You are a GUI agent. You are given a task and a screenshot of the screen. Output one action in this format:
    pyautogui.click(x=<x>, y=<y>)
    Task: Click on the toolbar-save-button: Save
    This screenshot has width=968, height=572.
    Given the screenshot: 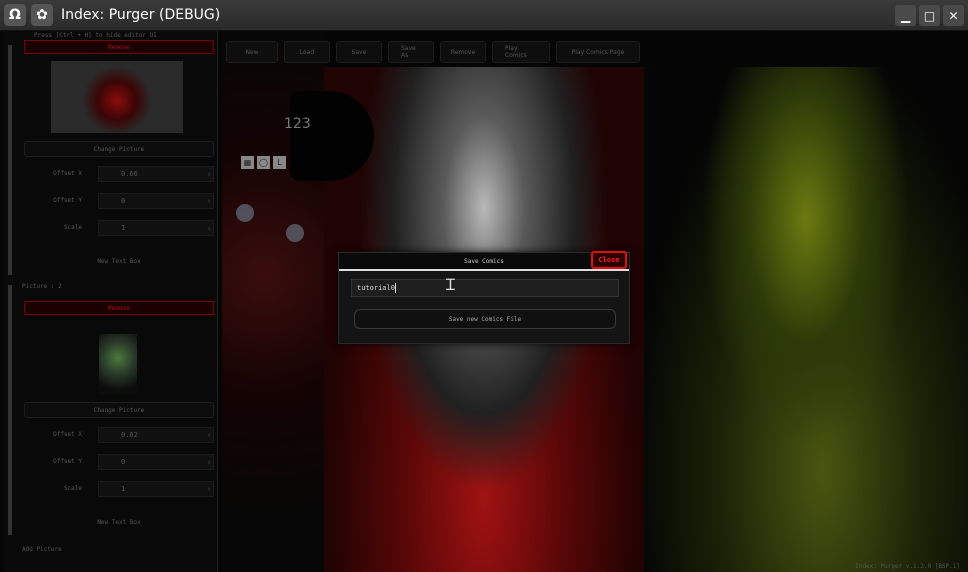 What is the action you would take?
    pyautogui.click(x=359, y=52)
    